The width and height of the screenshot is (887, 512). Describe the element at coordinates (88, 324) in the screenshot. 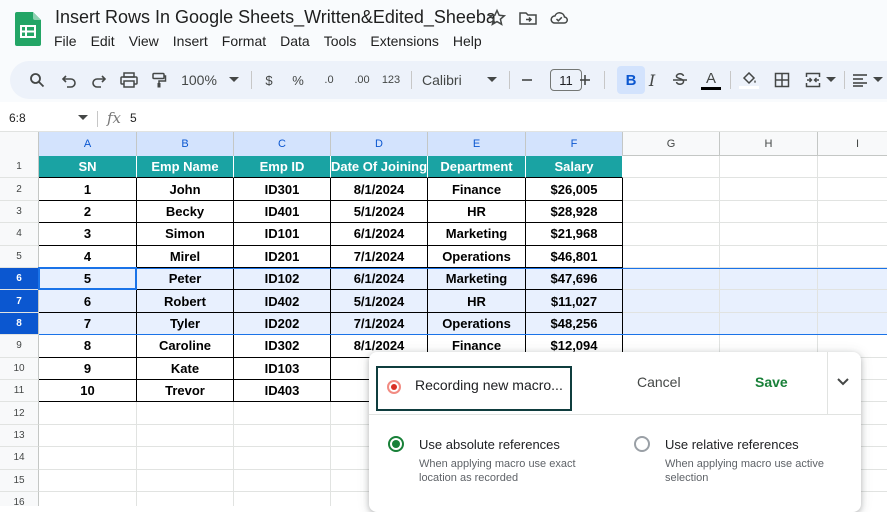

I see `table-cell: 7` at that location.